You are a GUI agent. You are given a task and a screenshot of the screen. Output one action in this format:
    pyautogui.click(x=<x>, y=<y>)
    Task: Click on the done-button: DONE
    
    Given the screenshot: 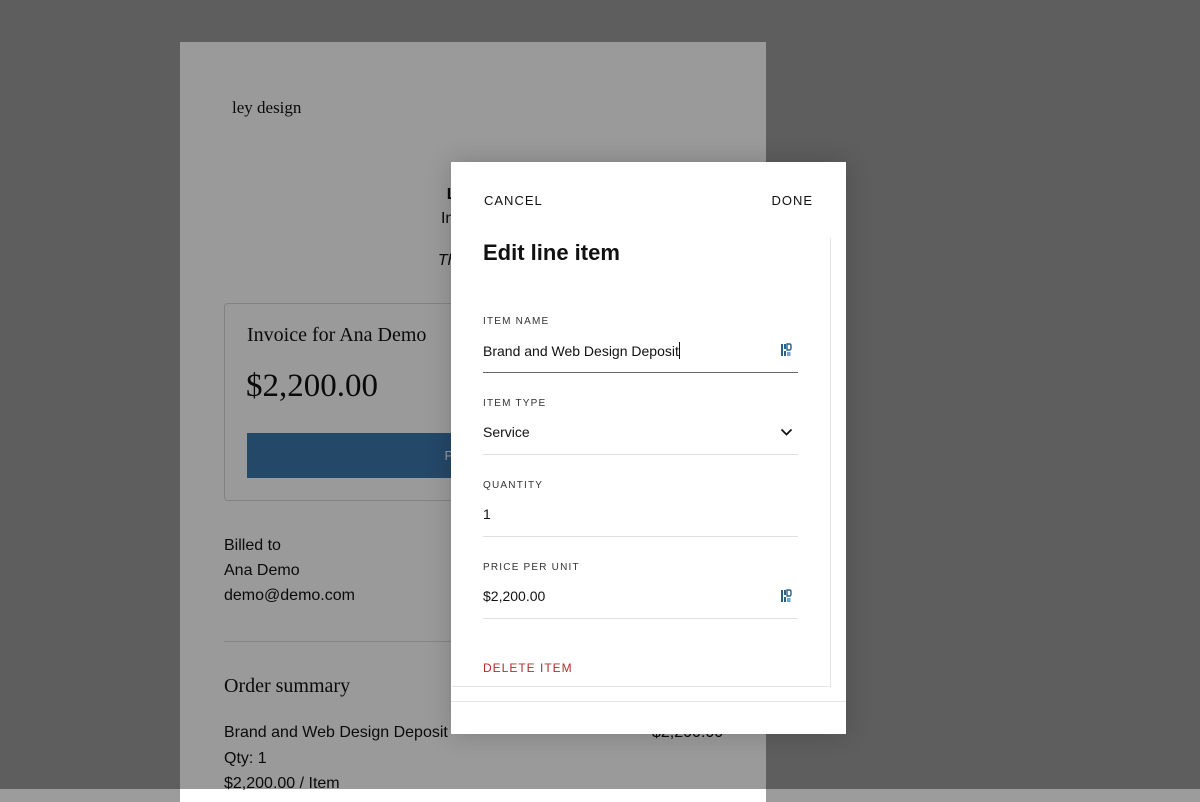 What is the action you would take?
    pyautogui.click(x=792, y=200)
    